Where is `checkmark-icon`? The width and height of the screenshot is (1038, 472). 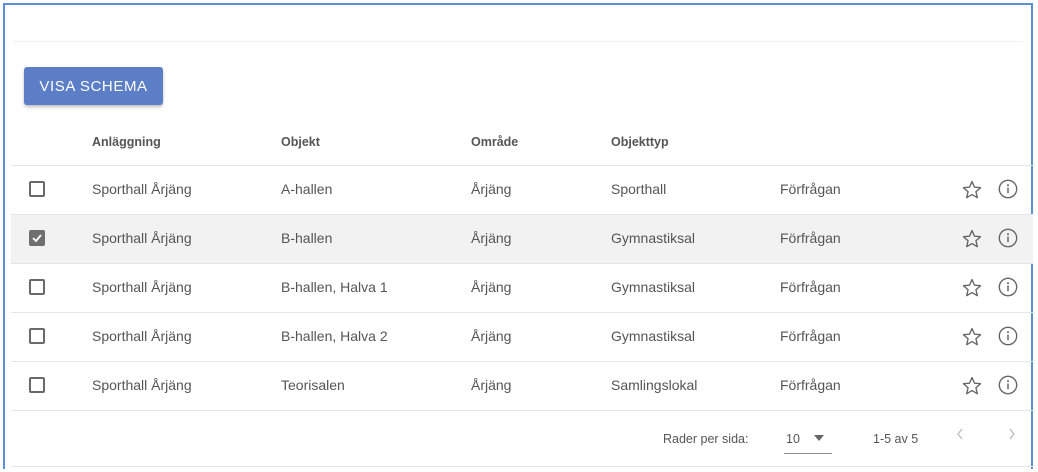 checkmark-icon is located at coordinates (37, 238).